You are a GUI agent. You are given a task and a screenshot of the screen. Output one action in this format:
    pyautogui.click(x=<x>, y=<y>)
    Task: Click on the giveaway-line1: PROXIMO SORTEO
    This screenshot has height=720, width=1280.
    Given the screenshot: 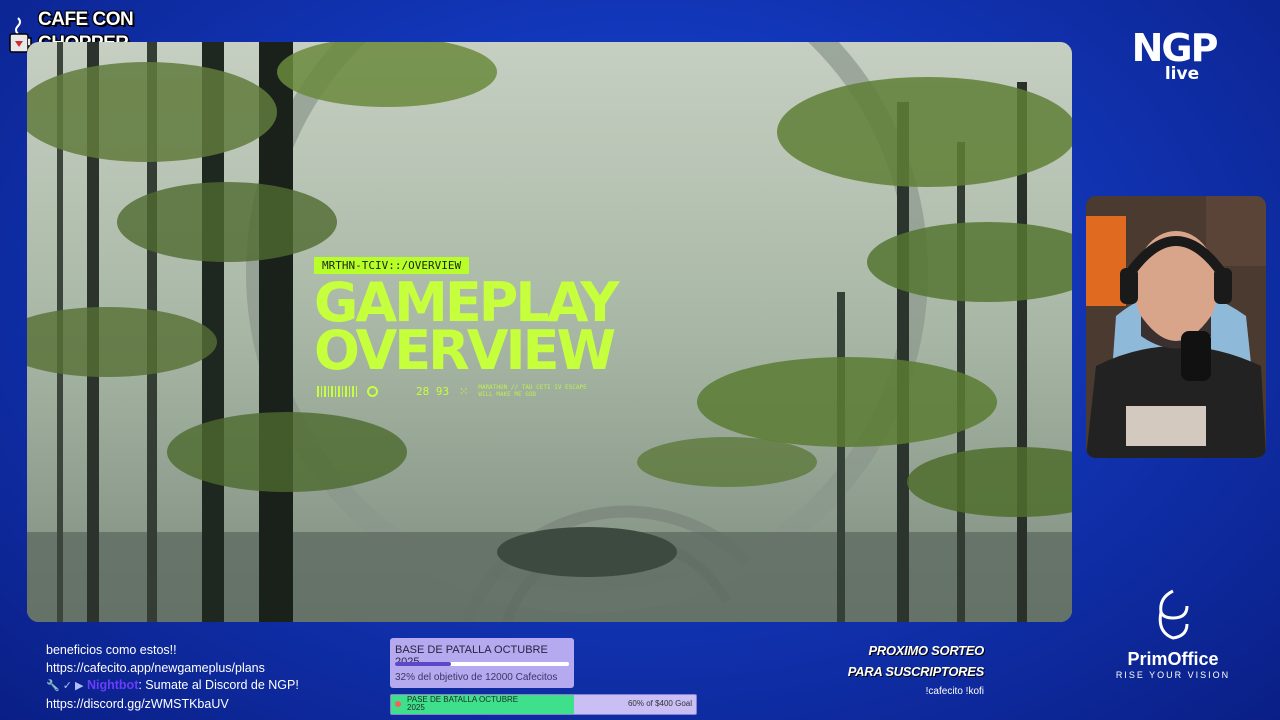 What is the action you would take?
    pyautogui.click(x=926, y=650)
    